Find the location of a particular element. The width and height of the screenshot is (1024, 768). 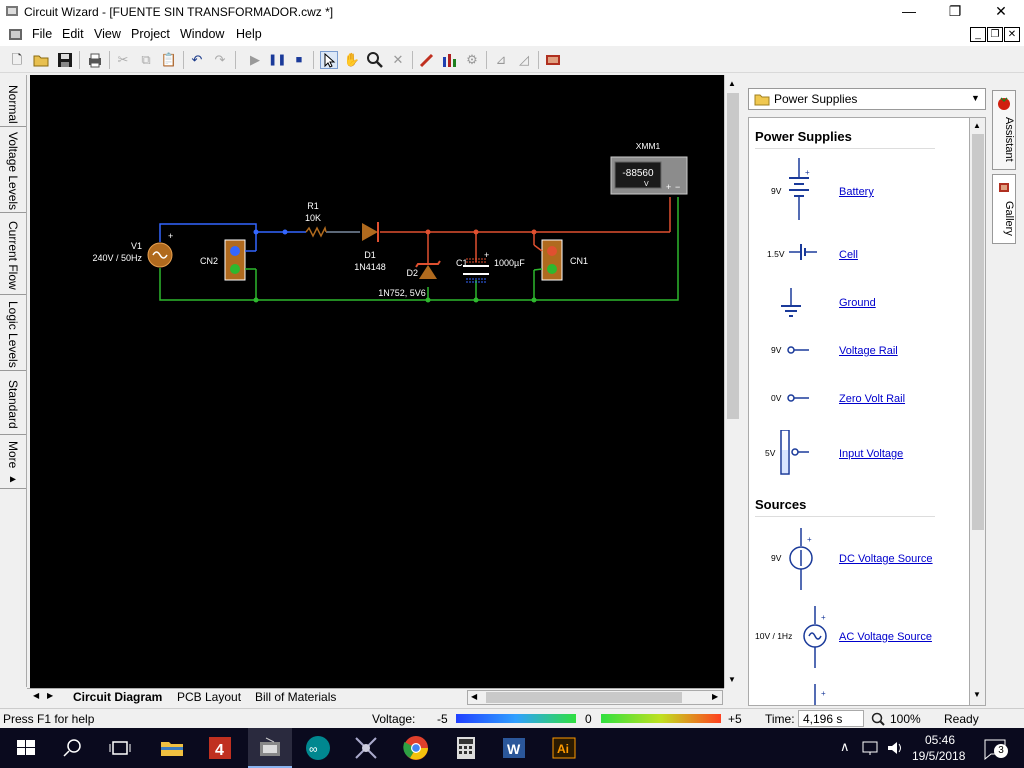

zoom-magnifier-icon is located at coordinates (375, 60).